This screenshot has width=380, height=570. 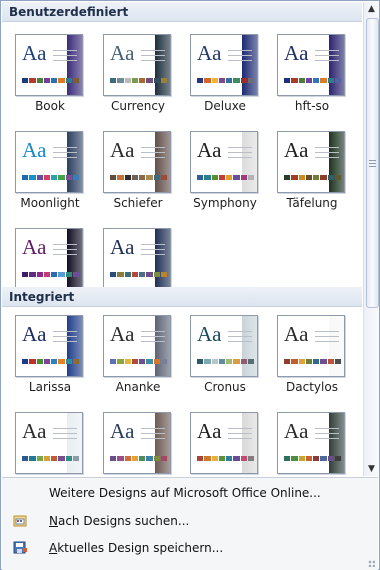 I want to click on theme-tile: Aa Dactylos, so click(x=312, y=357).